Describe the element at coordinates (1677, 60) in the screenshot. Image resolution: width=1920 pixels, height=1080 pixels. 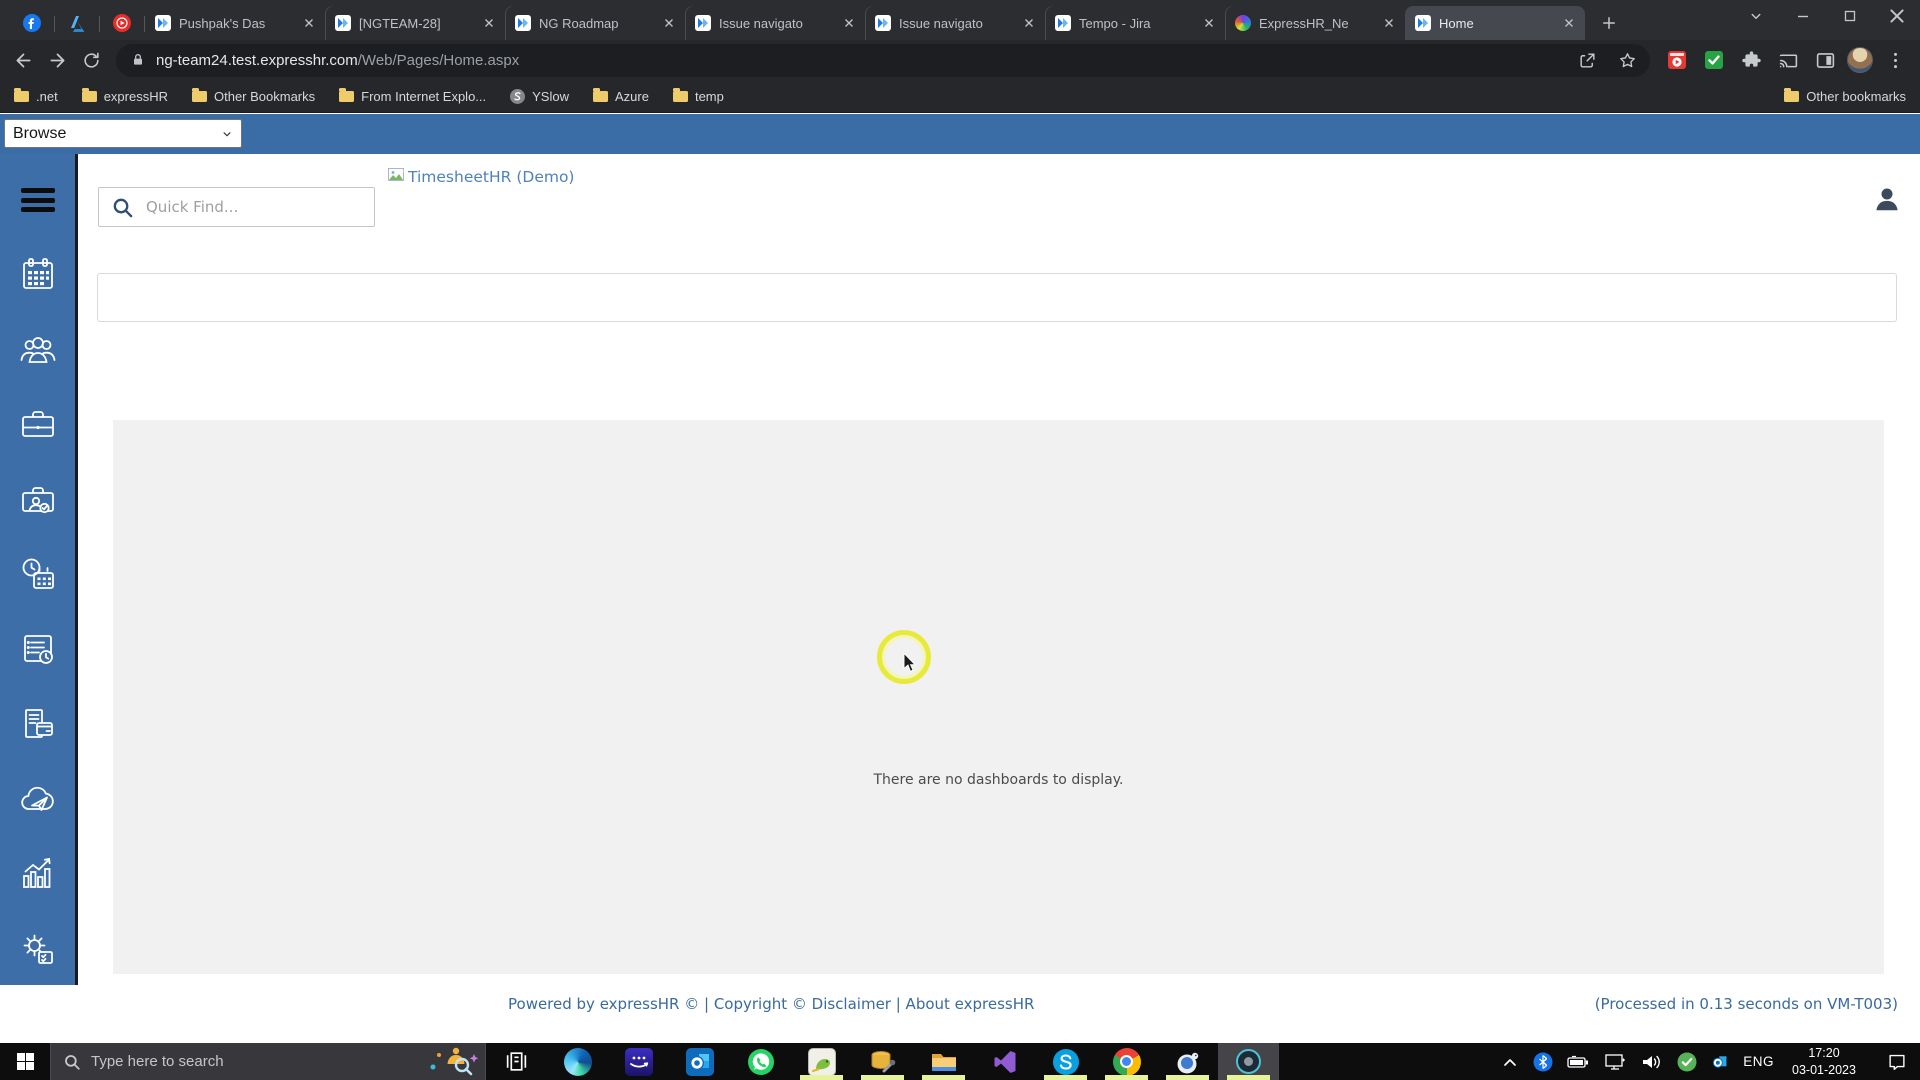
I see `extension-video-downloader-button` at that location.